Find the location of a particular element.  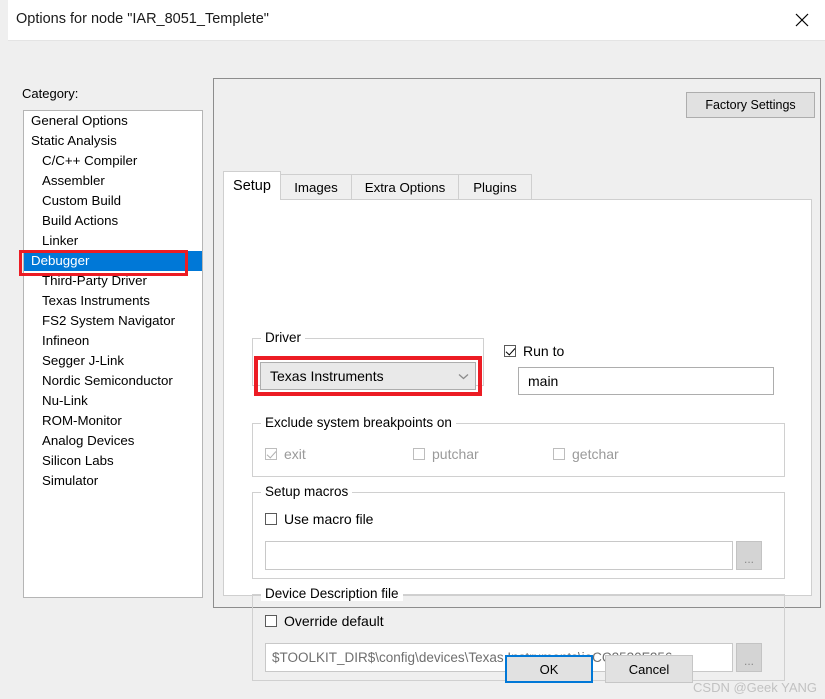

driver-combobox: Texas Instruments is located at coordinates (368, 376).